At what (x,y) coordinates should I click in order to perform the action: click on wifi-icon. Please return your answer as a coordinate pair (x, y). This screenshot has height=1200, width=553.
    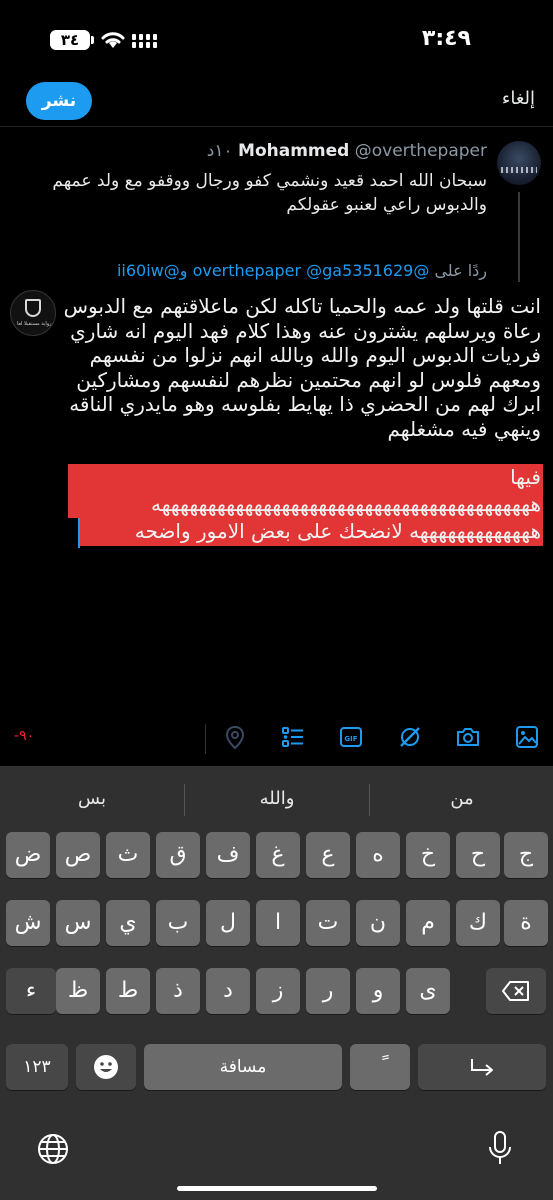
    Looking at the image, I should click on (113, 40).